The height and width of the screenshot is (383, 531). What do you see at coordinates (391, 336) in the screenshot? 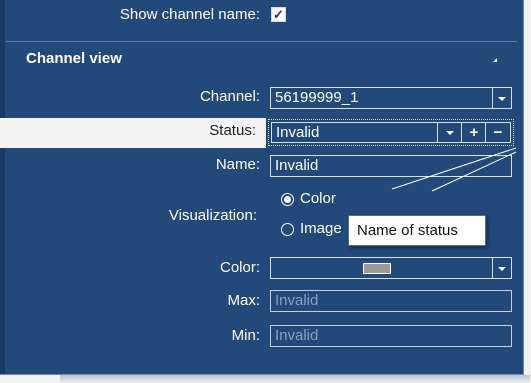
I see `min-input: Invalid` at bounding box center [391, 336].